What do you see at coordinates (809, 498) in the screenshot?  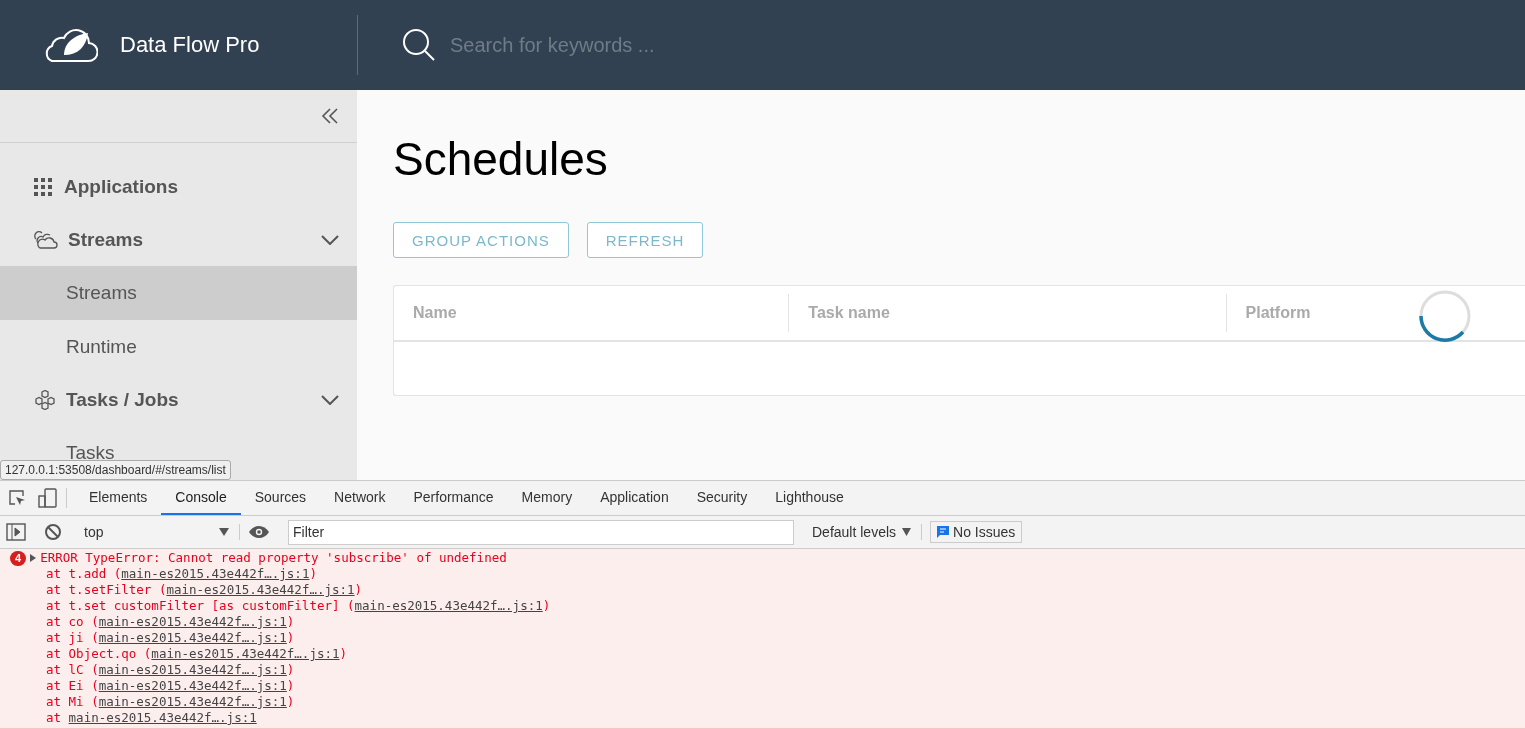 I see `devtools-tab: Lighthouse` at bounding box center [809, 498].